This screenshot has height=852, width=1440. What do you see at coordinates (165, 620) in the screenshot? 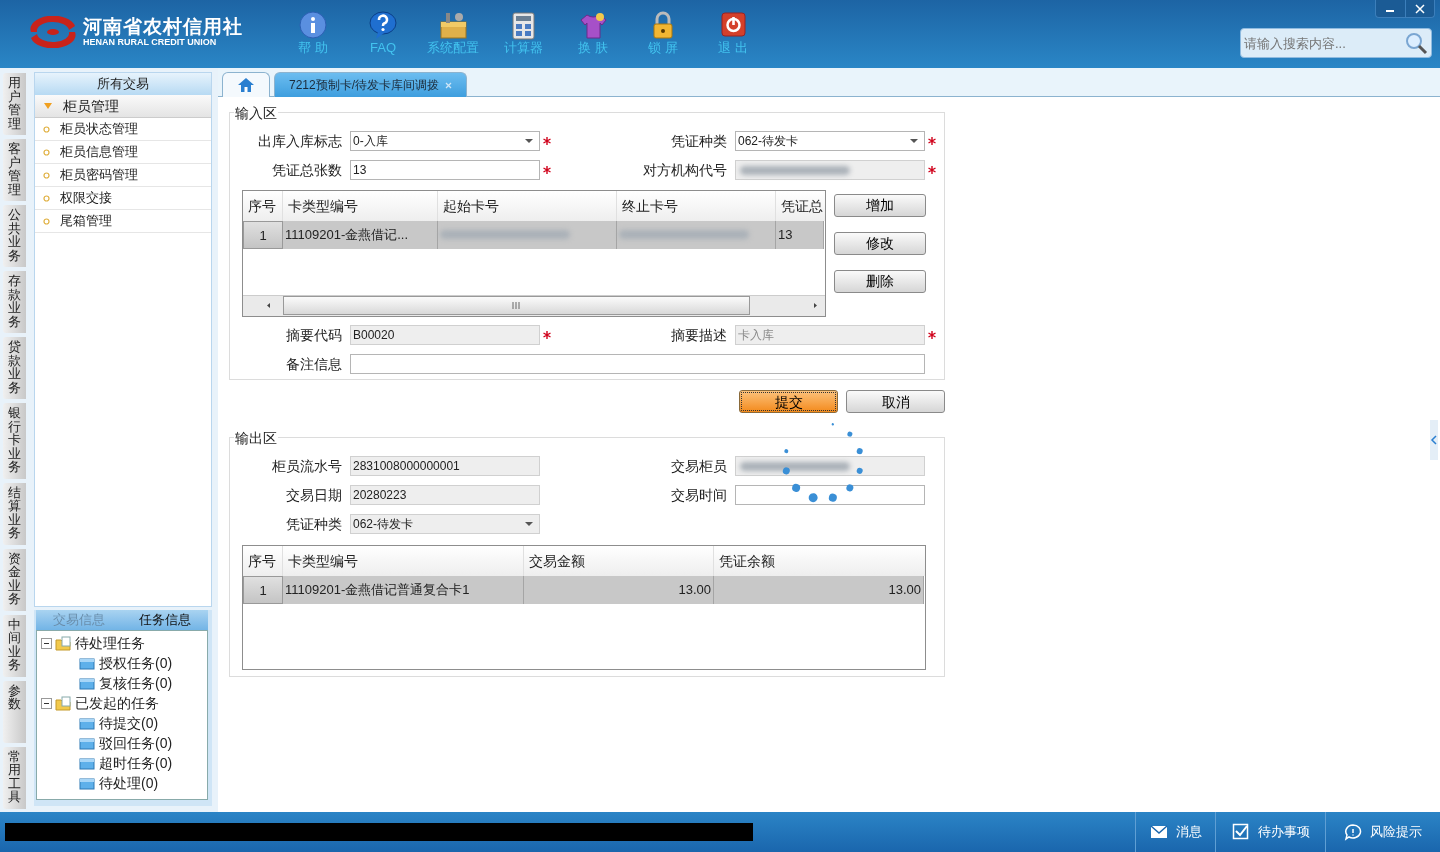
I see `panel-tab: 任务信息` at bounding box center [165, 620].